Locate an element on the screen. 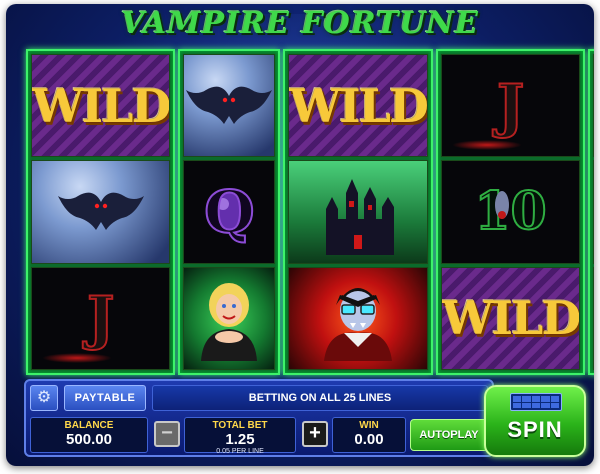  gear-icon: ⚙ is located at coordinates (44, 397).